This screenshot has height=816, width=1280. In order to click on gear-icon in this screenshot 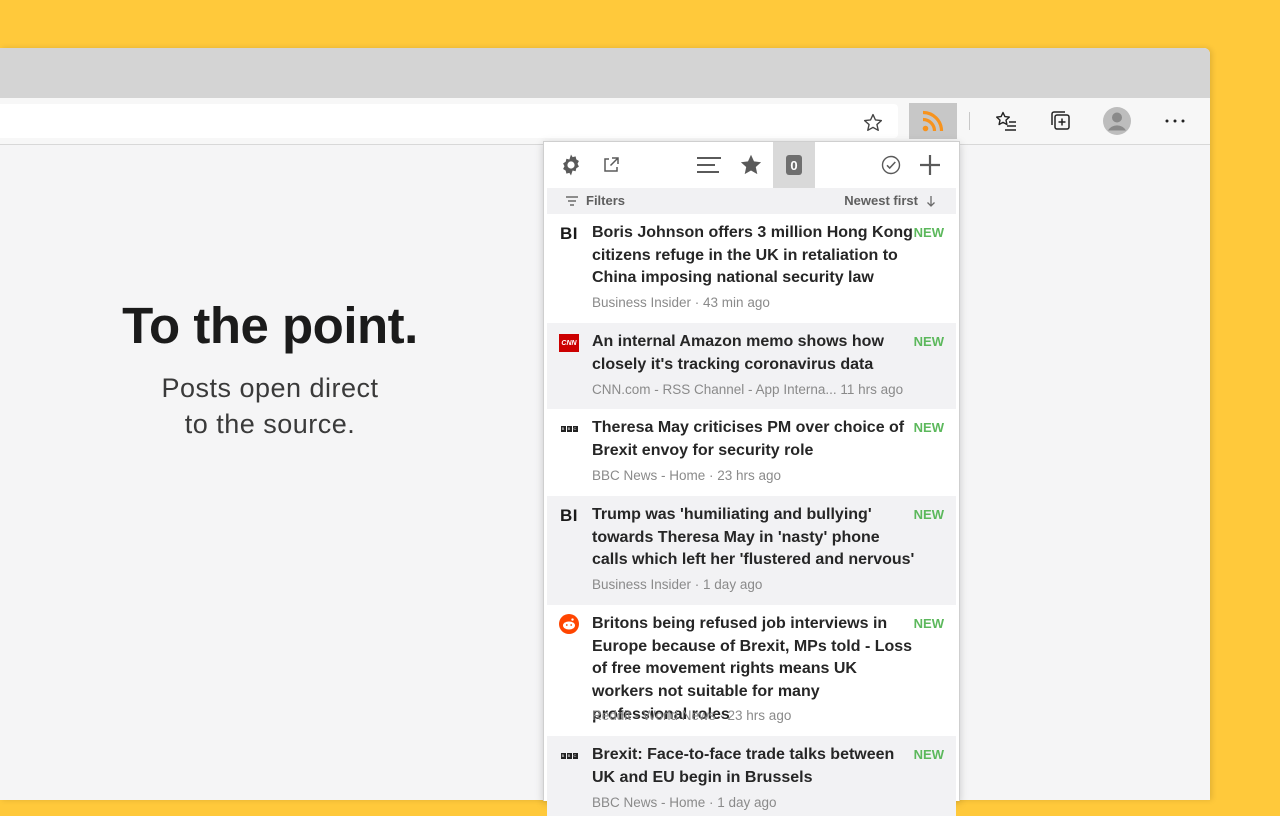, I will do `click(571, 165)`.